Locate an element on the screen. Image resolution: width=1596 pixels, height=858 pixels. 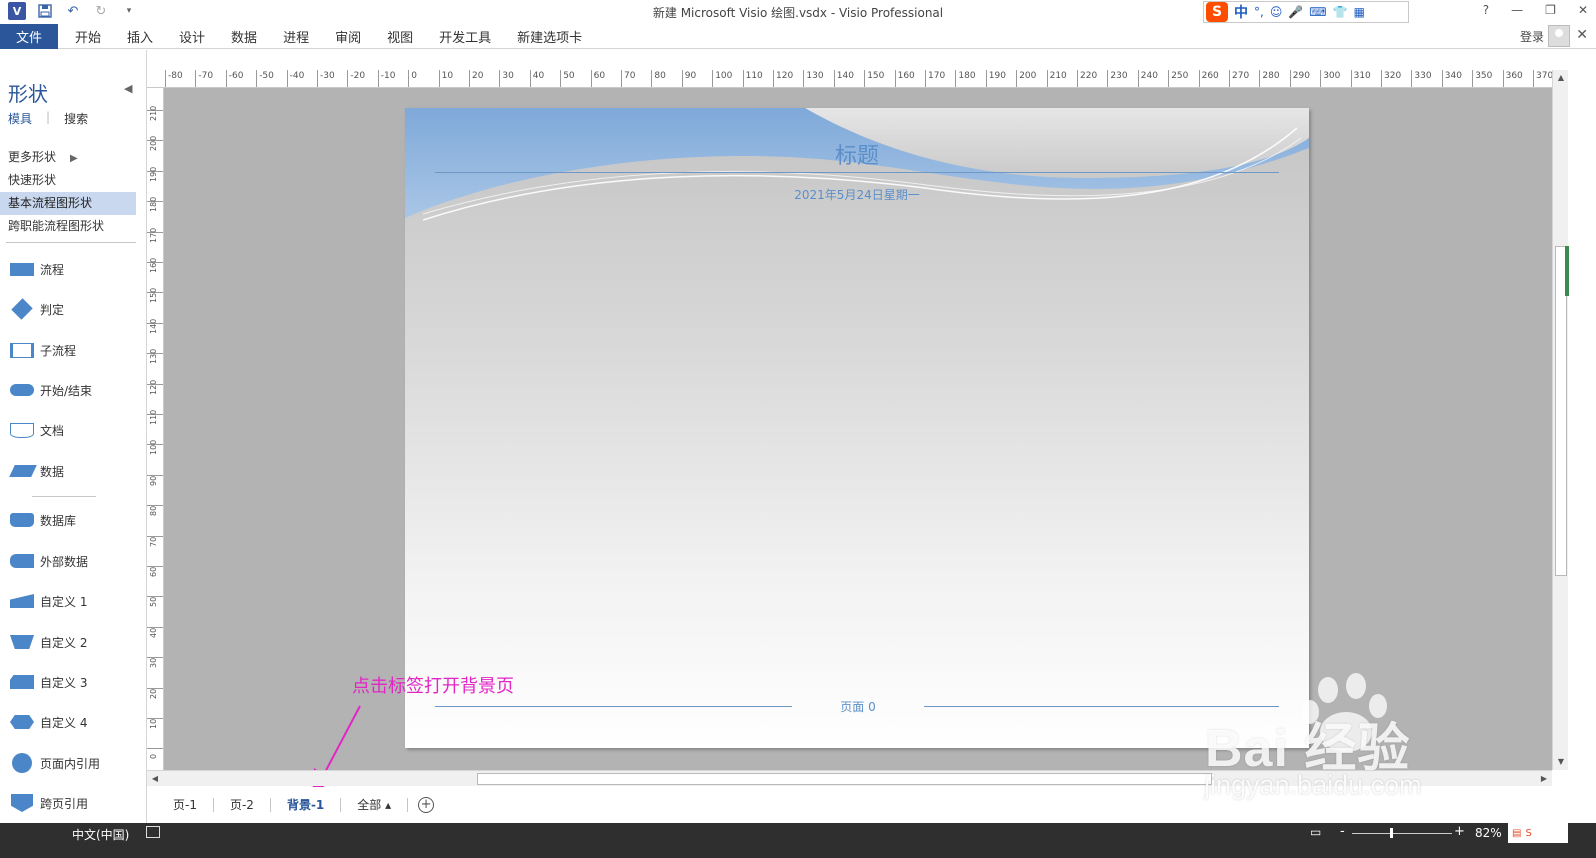
document-icon: ▤ is located at coordinates (1516, 833).